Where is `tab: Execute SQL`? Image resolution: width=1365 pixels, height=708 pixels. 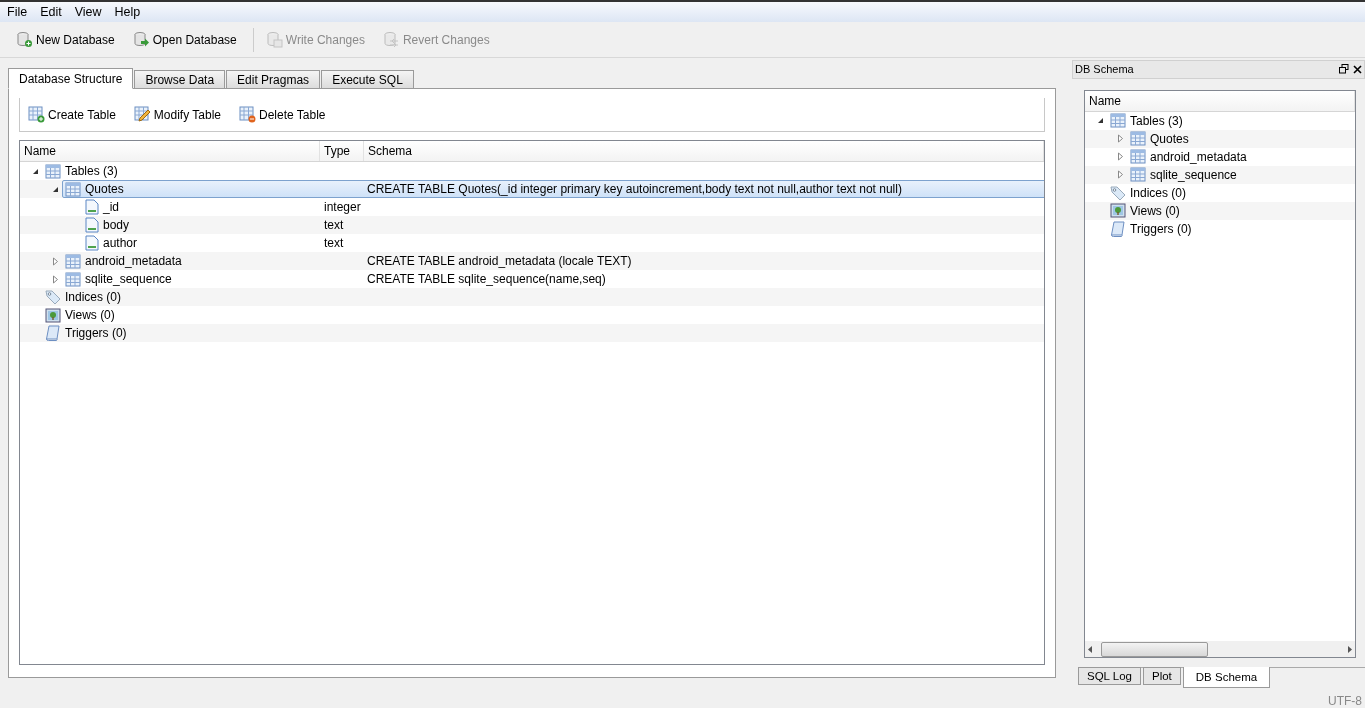 tab: Execute SQL is located at coordinates (367, 79).